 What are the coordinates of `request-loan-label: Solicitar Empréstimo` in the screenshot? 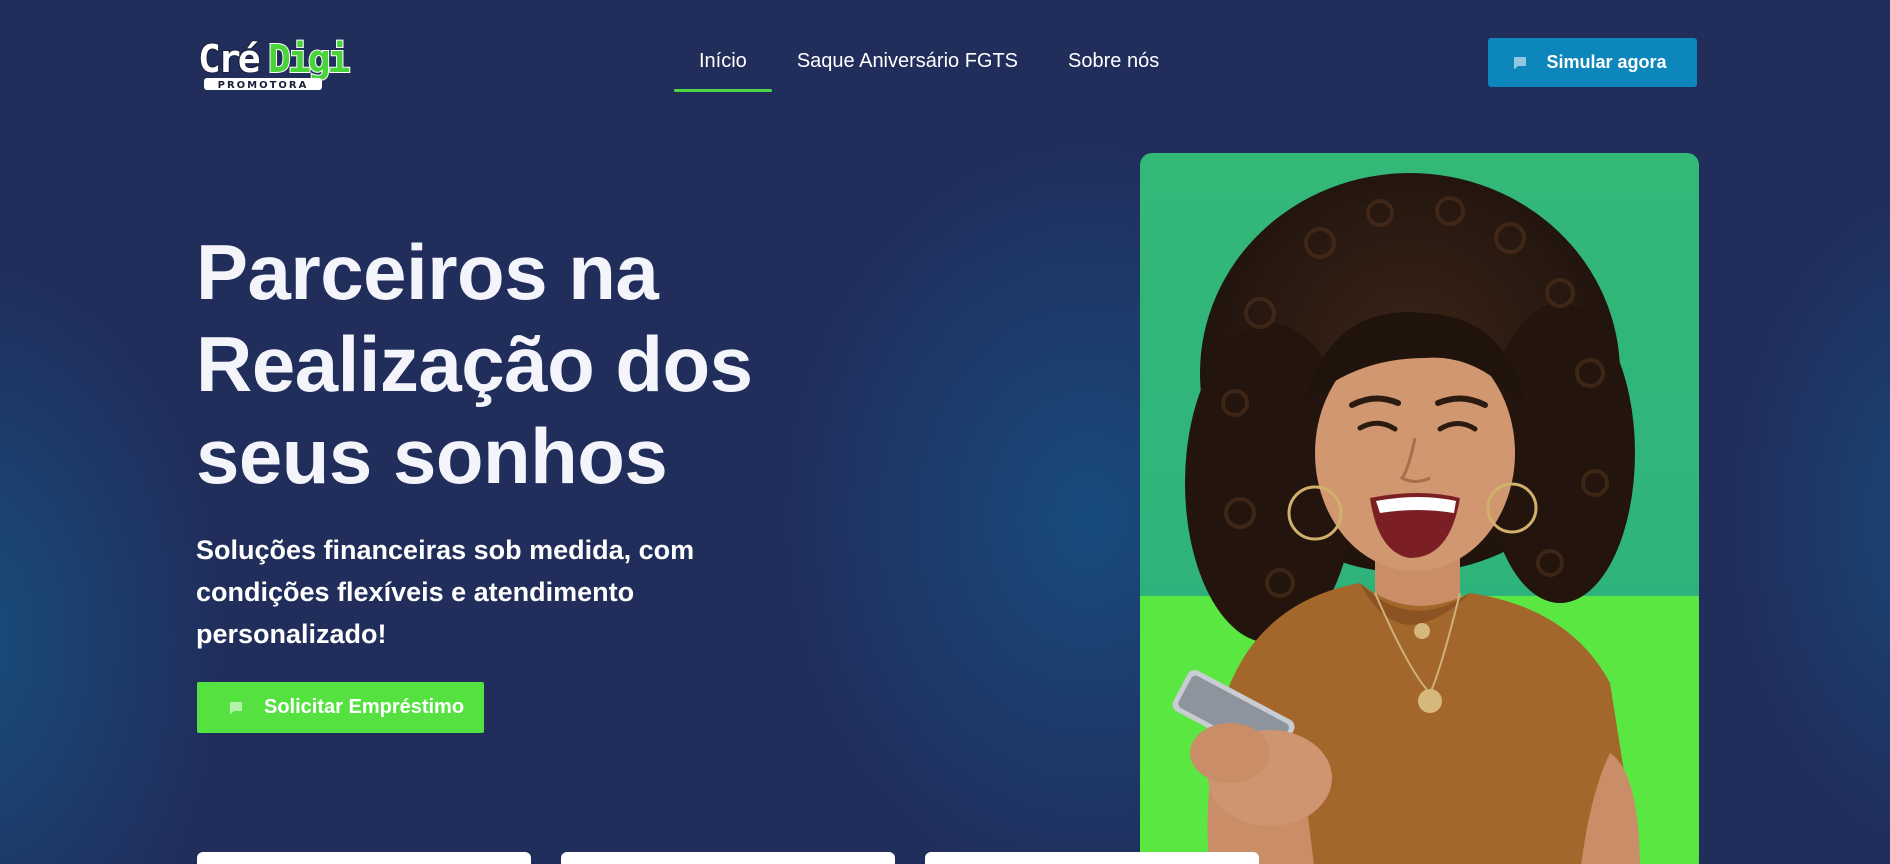 It's located at (364, 707).